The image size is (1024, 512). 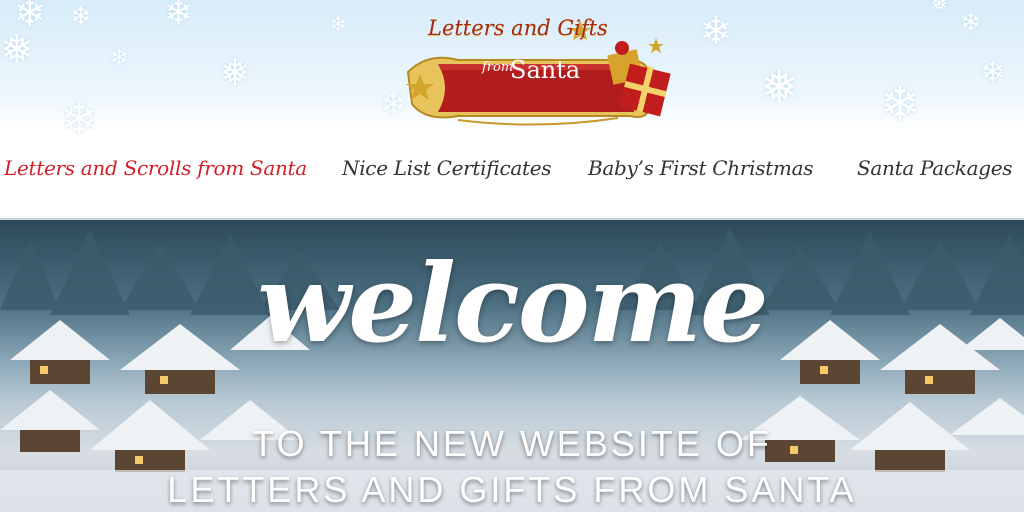 What do you see at coordinates (700, 168) in the screenshot?
I see `nav-item-babys-first-christmas: Baby’s First Christmas` at bounding box center [700, 168].